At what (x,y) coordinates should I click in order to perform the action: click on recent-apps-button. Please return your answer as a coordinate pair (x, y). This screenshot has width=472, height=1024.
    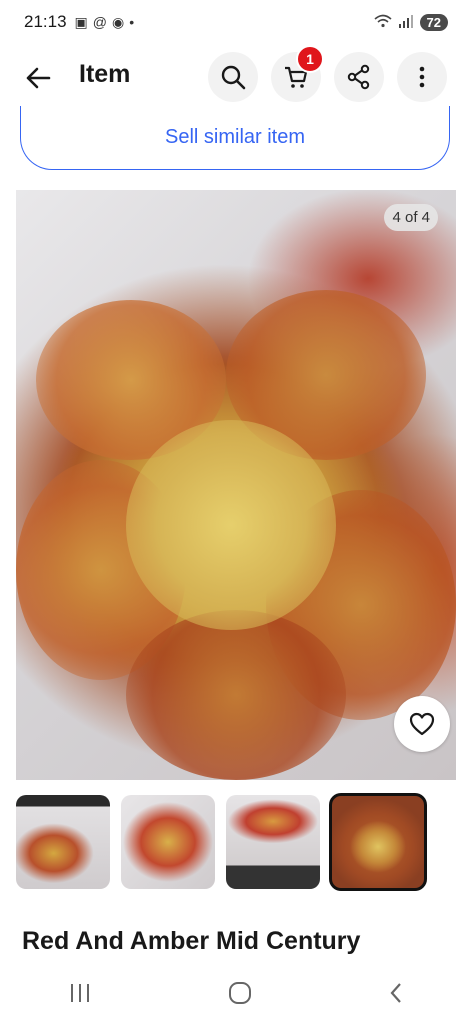
    Looking at the image, I should click on (80, 995).